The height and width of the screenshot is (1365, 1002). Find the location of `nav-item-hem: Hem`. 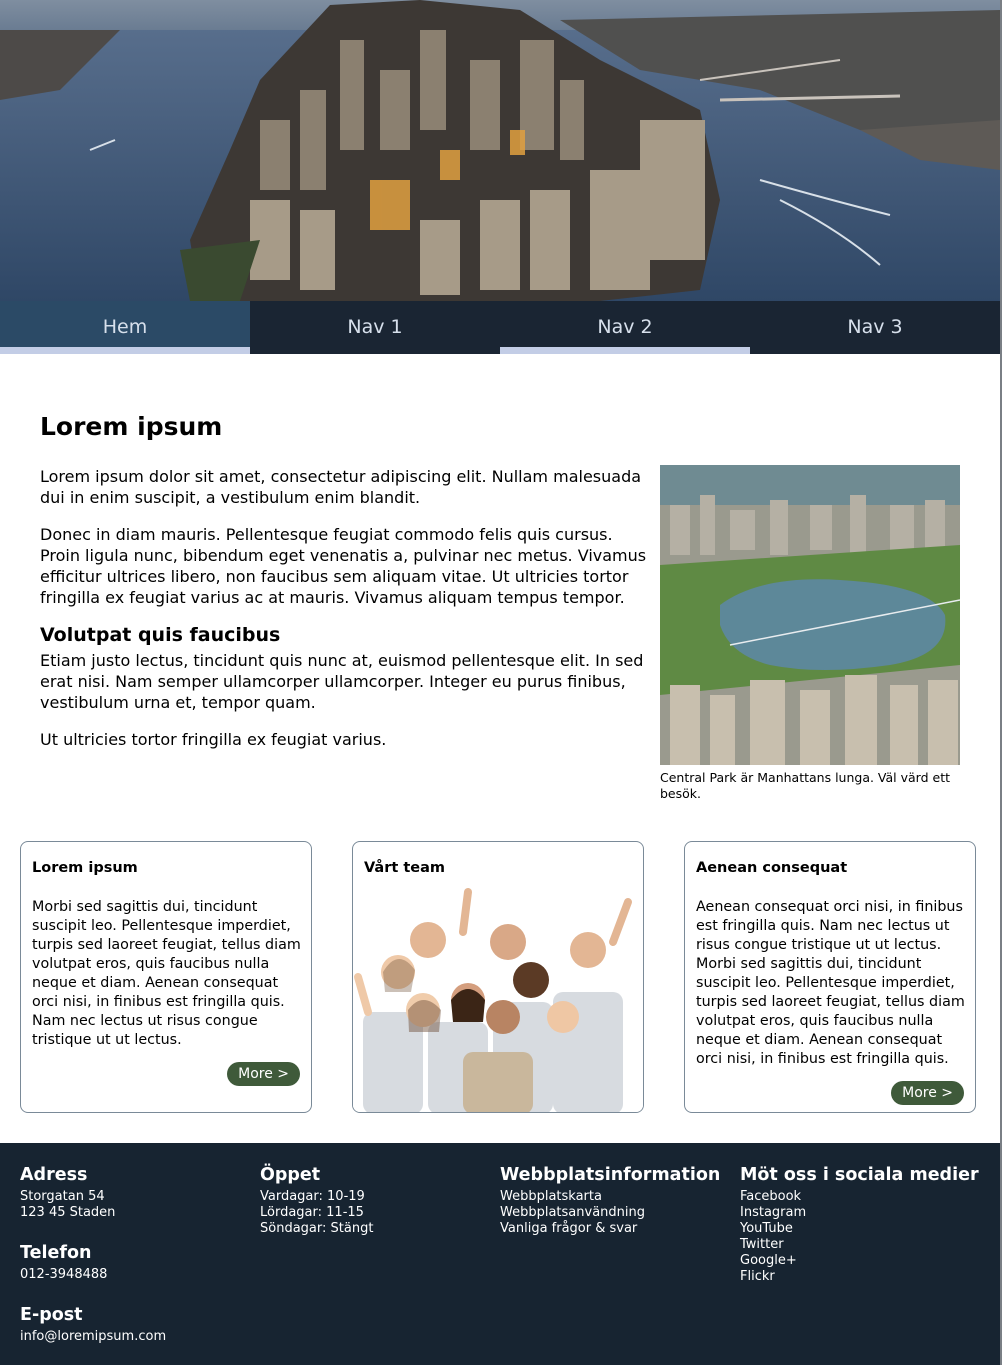

nav-item-hem: Hem is located at coordinates (125, 327).